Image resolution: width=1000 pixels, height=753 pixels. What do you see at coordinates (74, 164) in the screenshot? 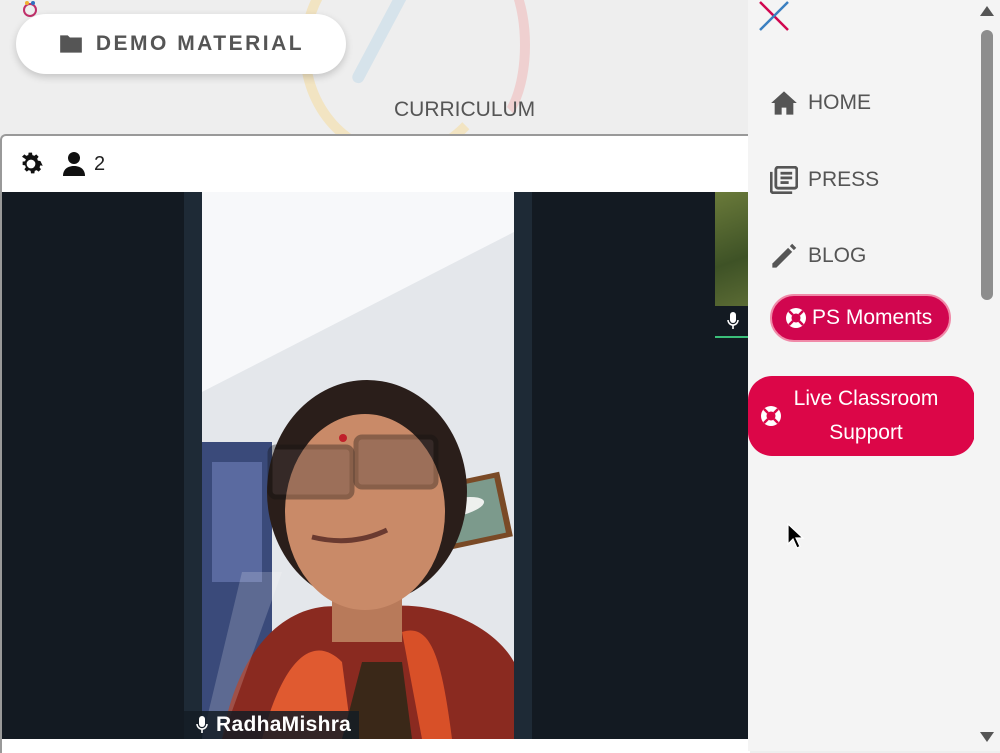
I see `participants-icon` at bounding box center [74, 164].